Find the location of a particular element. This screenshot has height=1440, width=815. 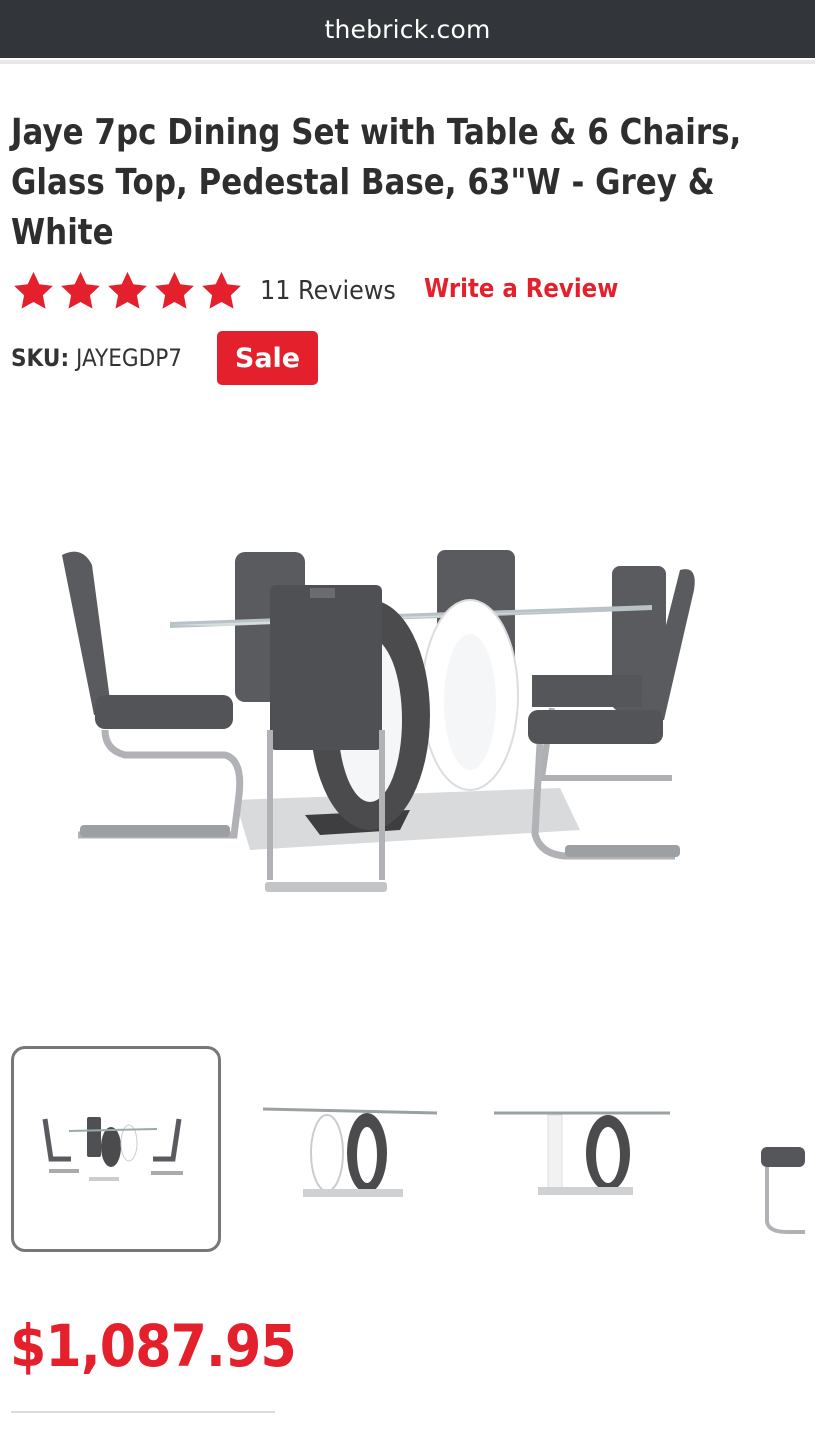

thumbnail-table-side-image is located at coordinates (582, 1153).